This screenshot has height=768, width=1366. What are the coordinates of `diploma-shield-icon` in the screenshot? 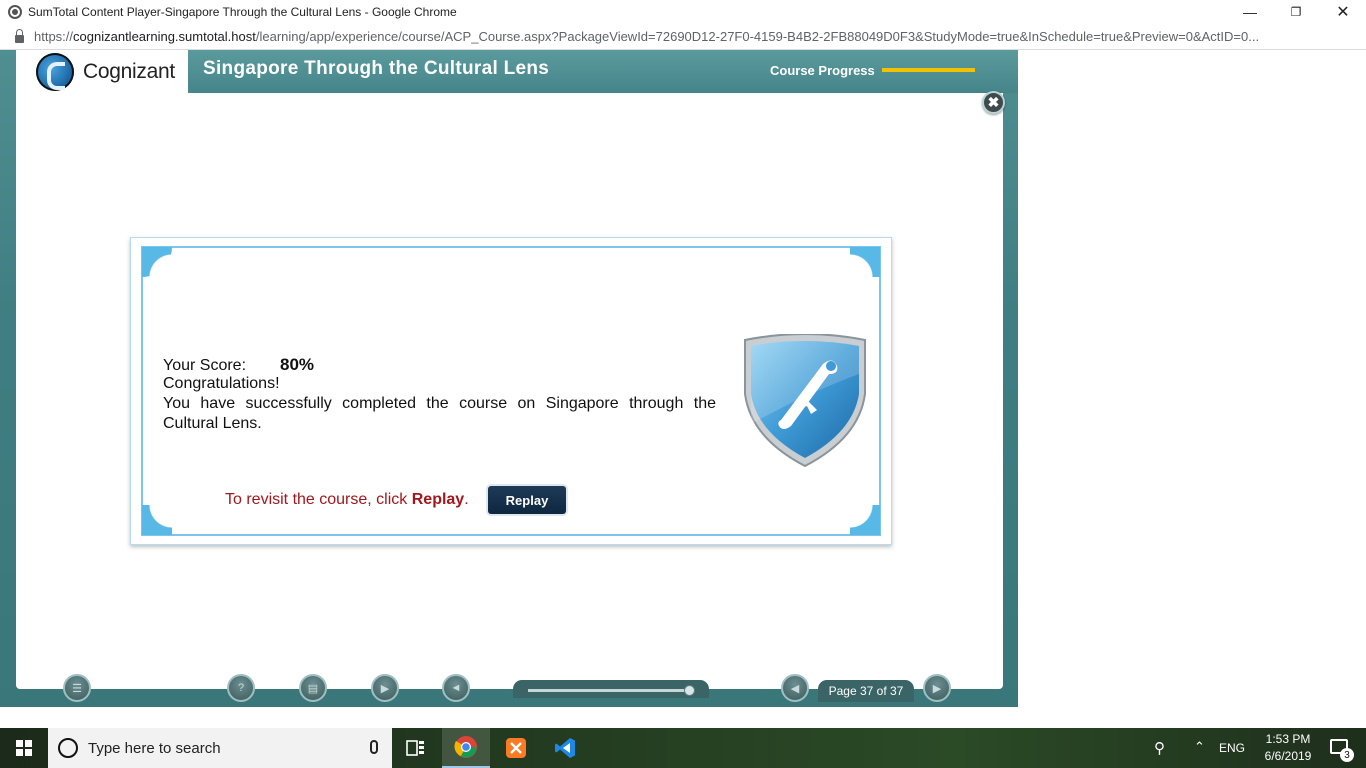 It's located at (805, 401).